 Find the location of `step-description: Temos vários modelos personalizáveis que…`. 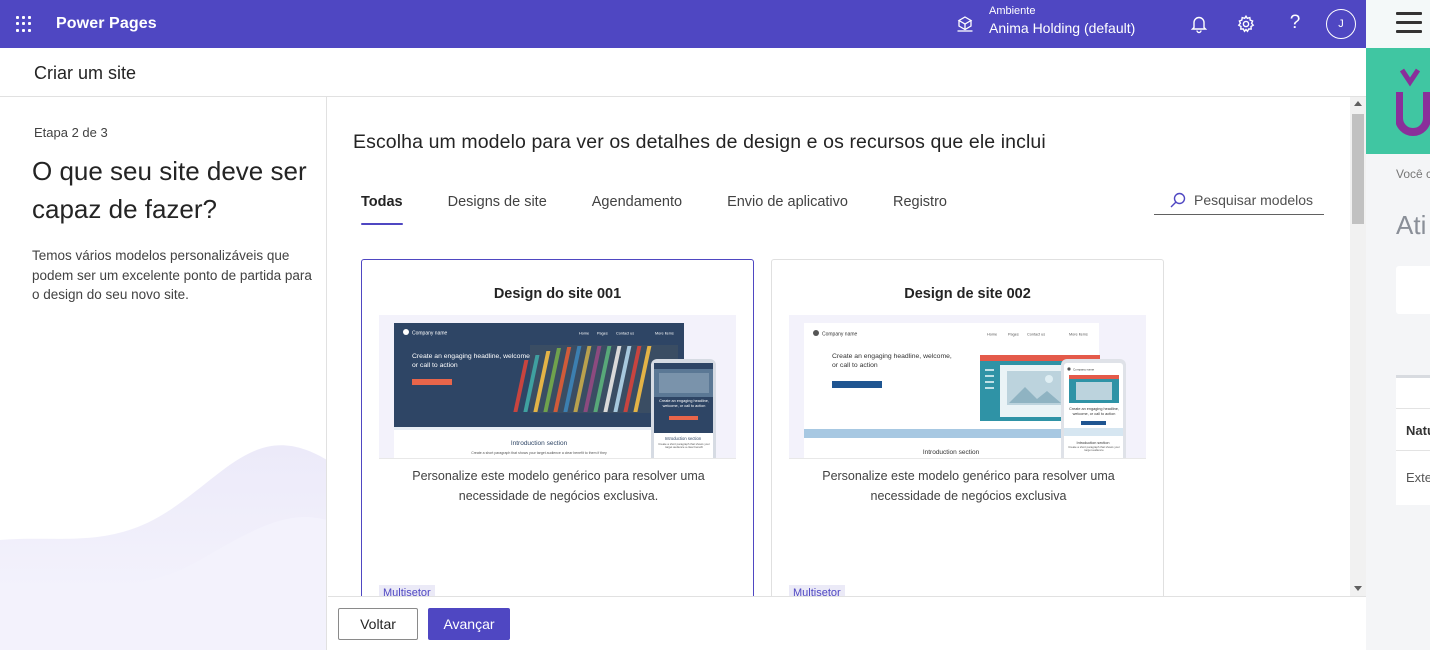

step-description: Temos vários modelos personalizáveis que… is located at coordinates (172, 275).